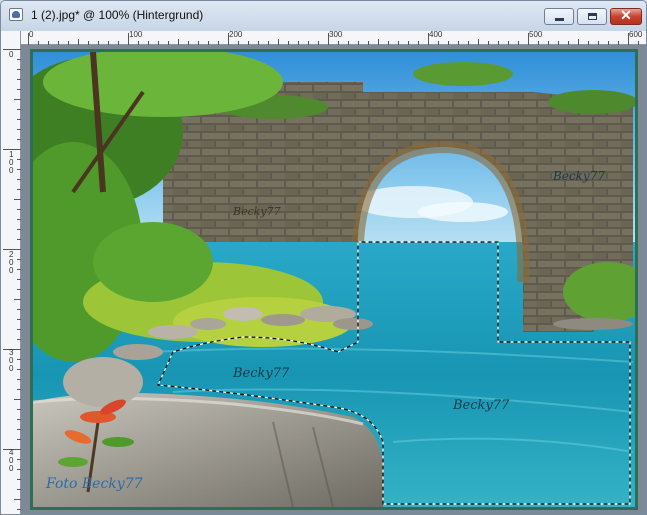 The image size is (647, 515). What do you see at coordinates (636, 34) in the screenshot?
I see `ruler-label: 600` at bounding box center [636, 34].